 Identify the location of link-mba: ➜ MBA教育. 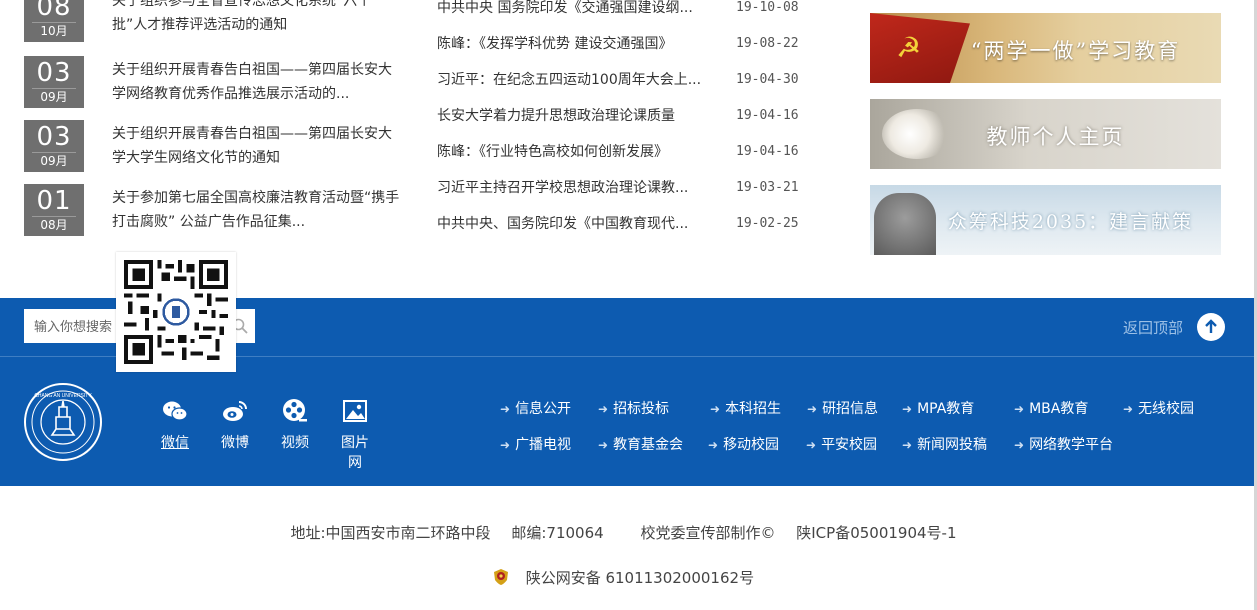
(1051, 408).